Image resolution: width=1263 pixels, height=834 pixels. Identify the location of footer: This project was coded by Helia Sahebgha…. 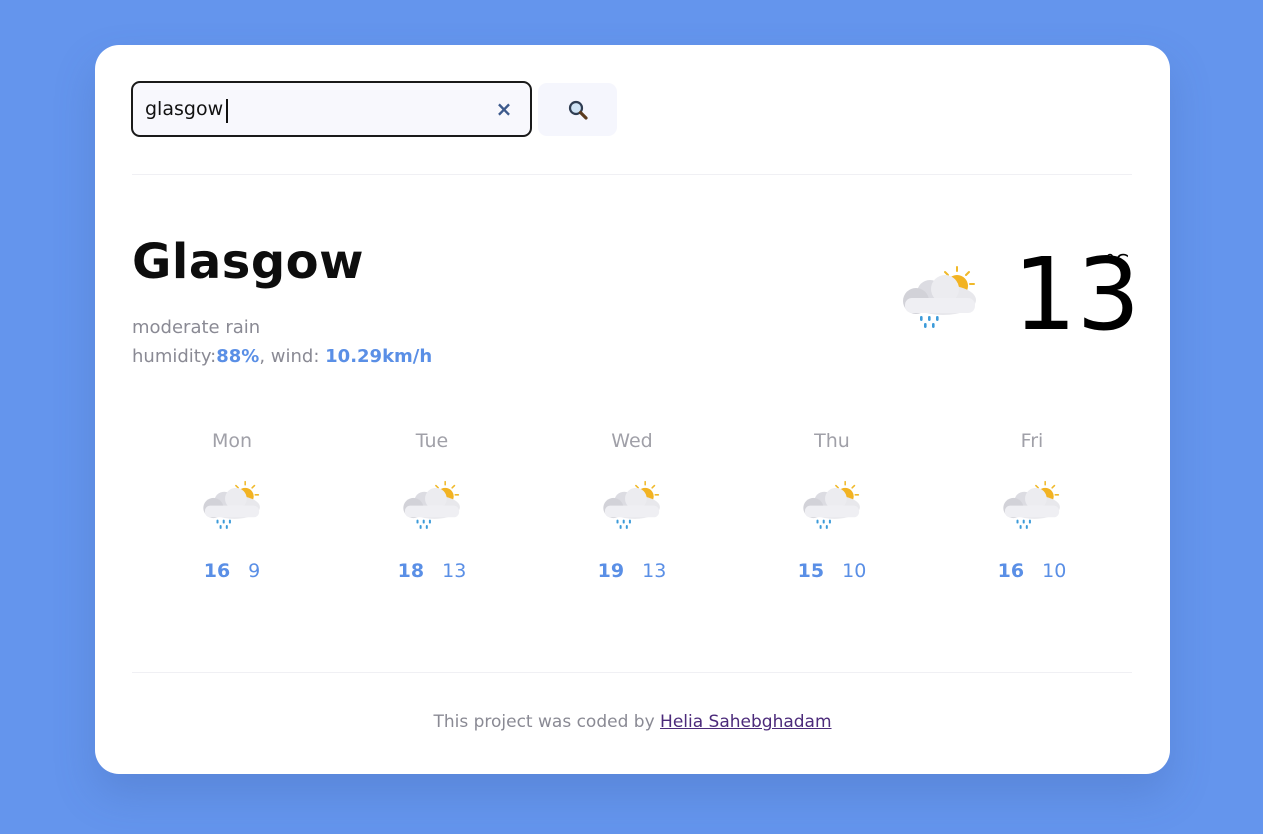
(632, 722).